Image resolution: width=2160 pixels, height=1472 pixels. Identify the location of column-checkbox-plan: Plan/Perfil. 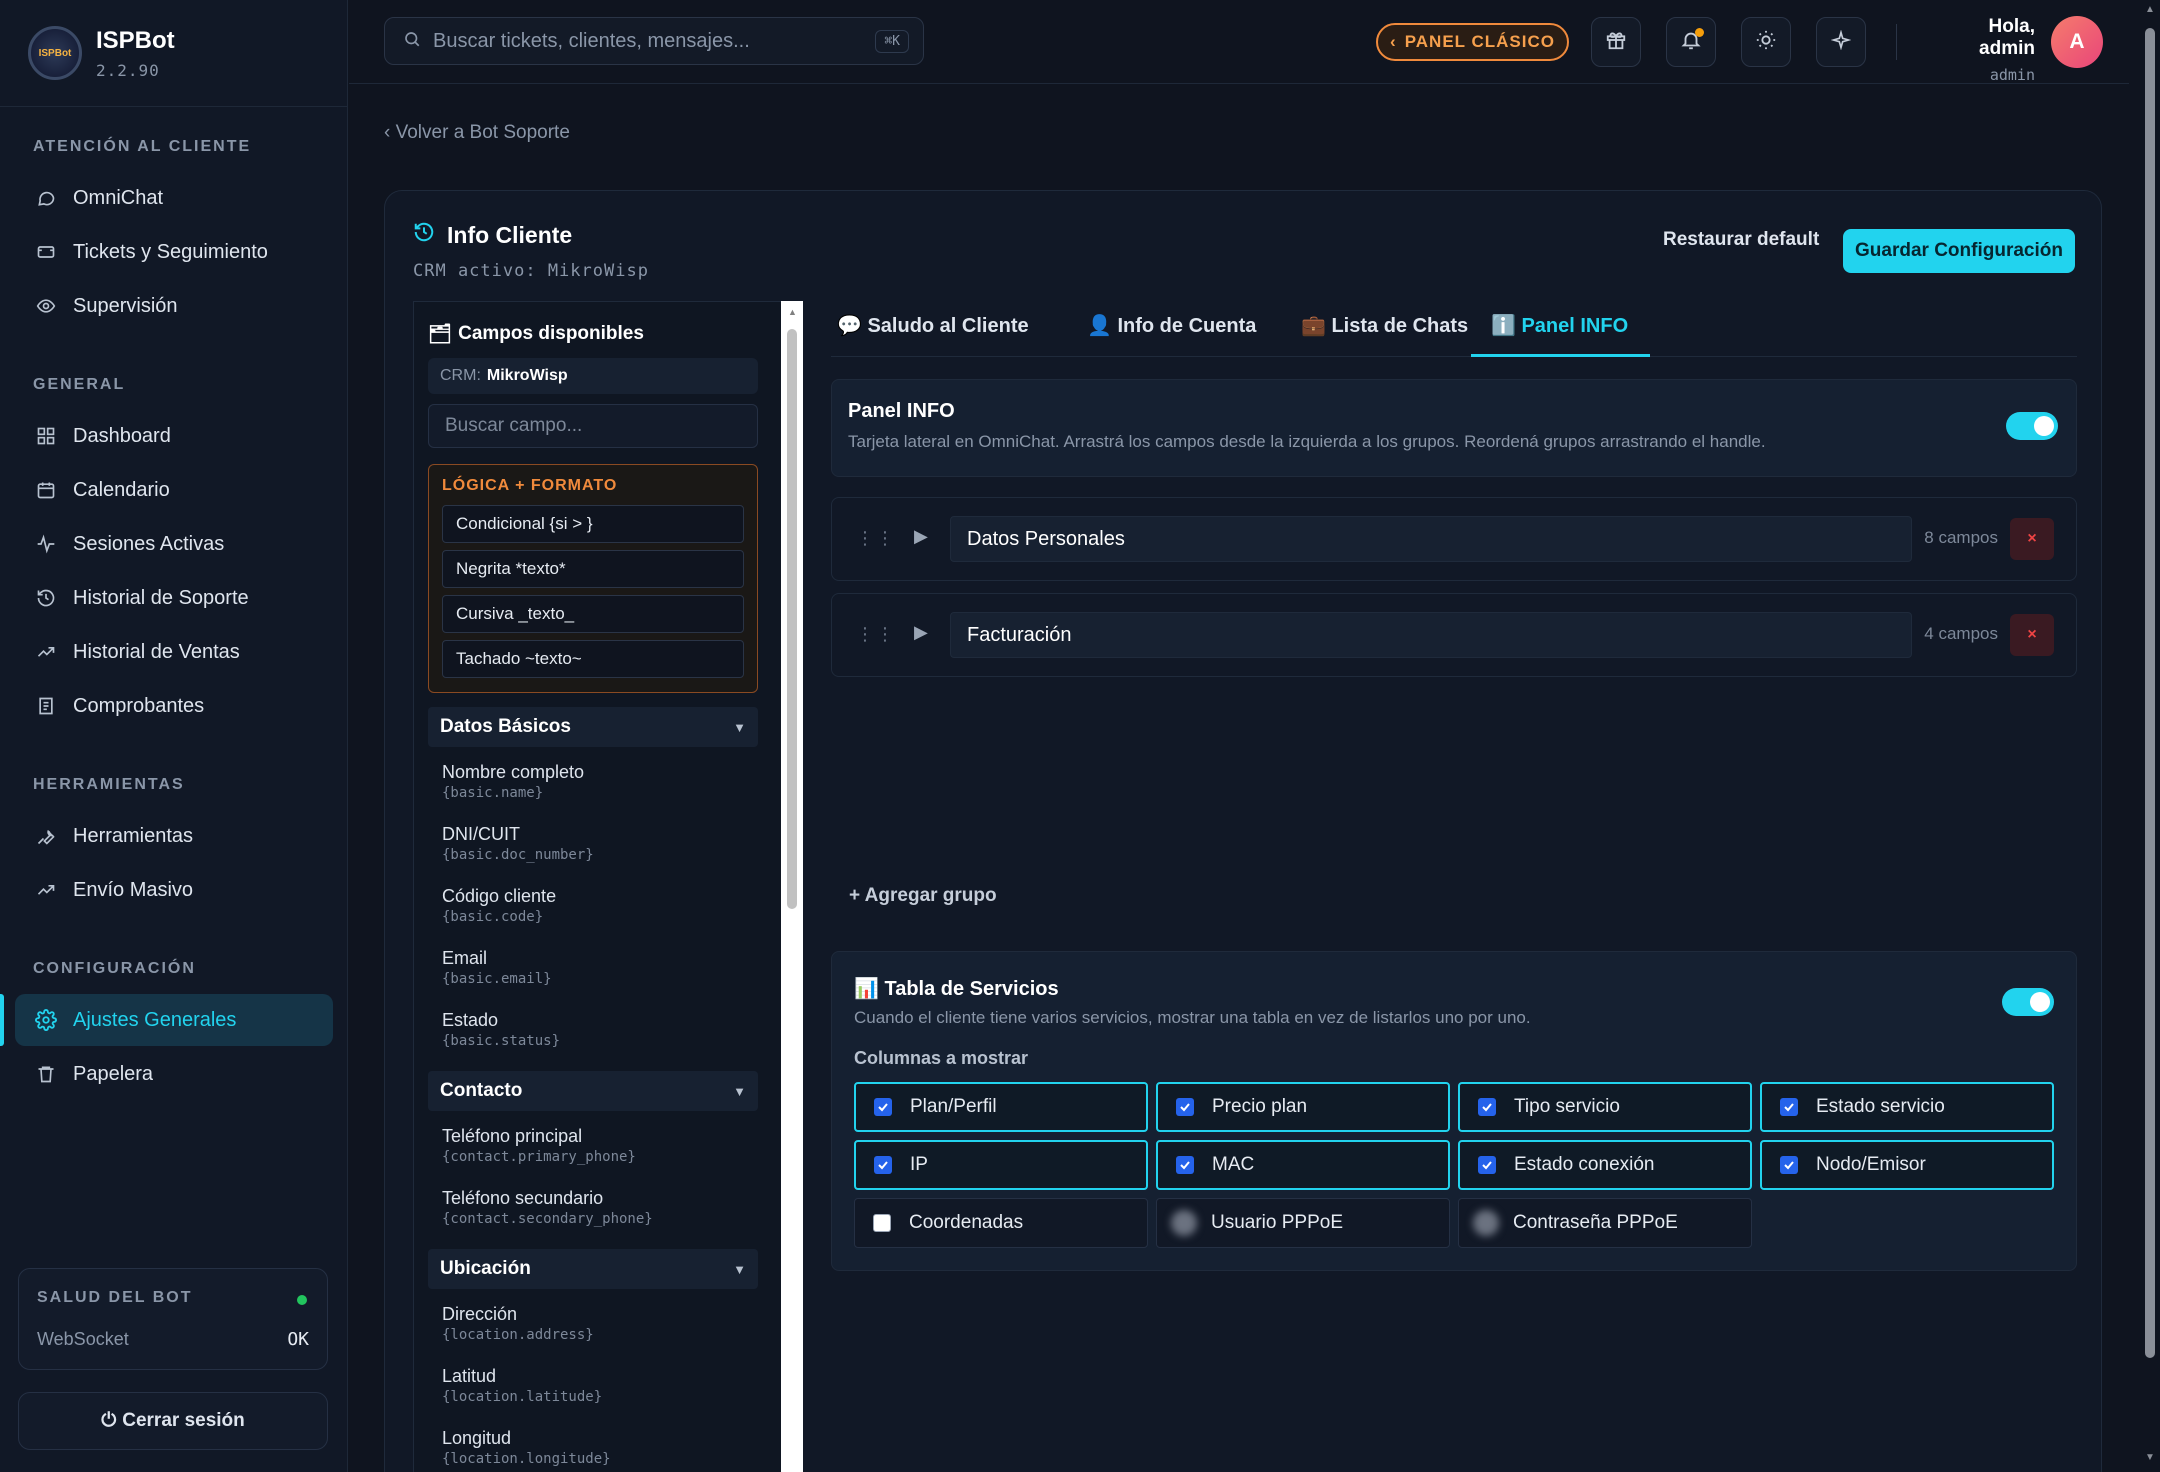
(1001, 1107).